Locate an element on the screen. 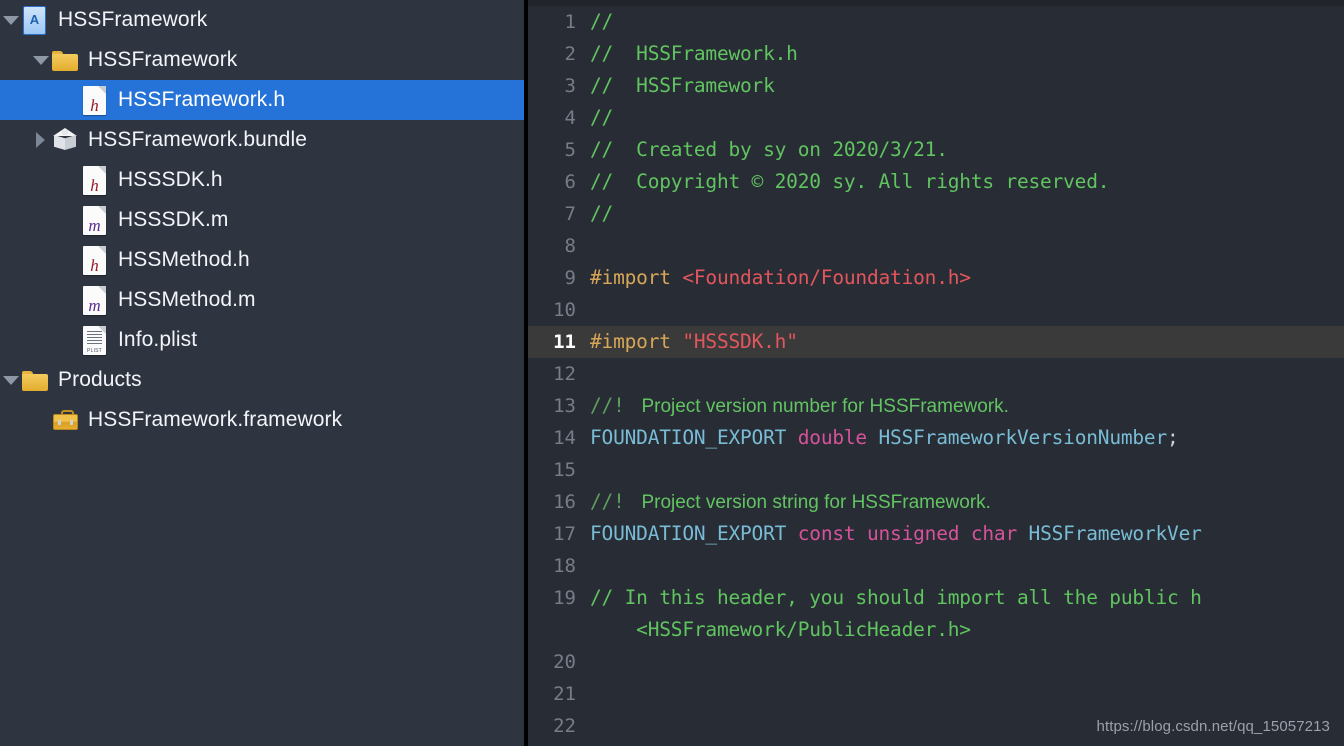  code-line: 10 is located at coordinates (936, 310).